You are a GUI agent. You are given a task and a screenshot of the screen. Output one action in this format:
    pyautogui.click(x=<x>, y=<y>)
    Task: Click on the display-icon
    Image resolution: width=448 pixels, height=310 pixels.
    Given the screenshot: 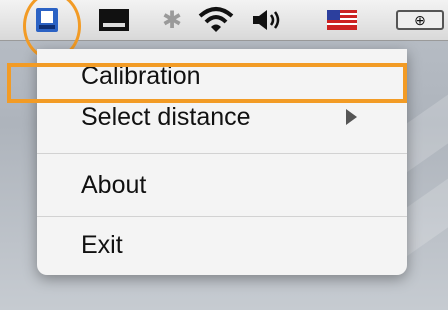 What is the action you would take?
    pyautogui.click(x=114, y=20)
    